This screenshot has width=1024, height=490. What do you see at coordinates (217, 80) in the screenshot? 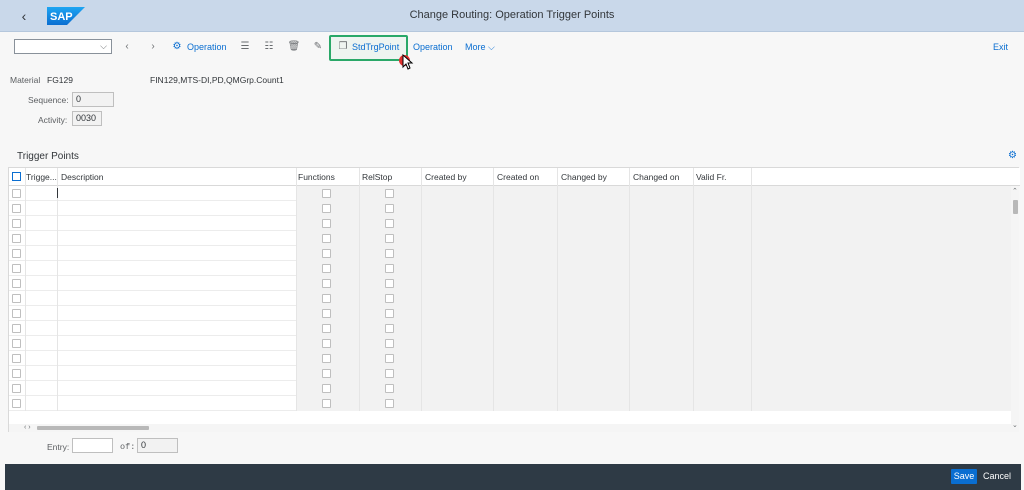
I see `material-description: FIN129,MTS-DI,PD,QMGrp.Count1` at bounding box center [217, 80].